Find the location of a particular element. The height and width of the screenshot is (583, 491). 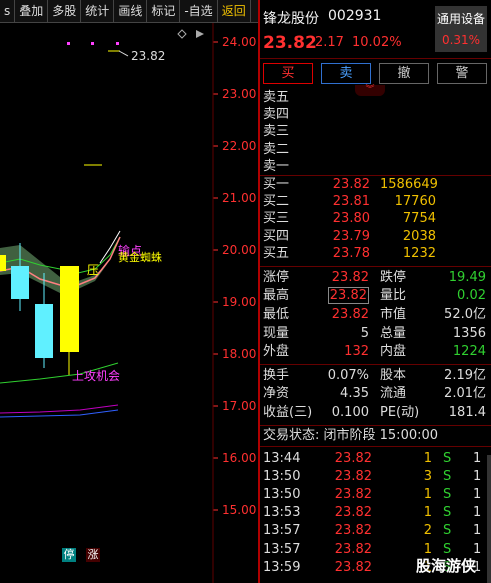

tick-time: 13:57 is located at coordinates (282, 549).